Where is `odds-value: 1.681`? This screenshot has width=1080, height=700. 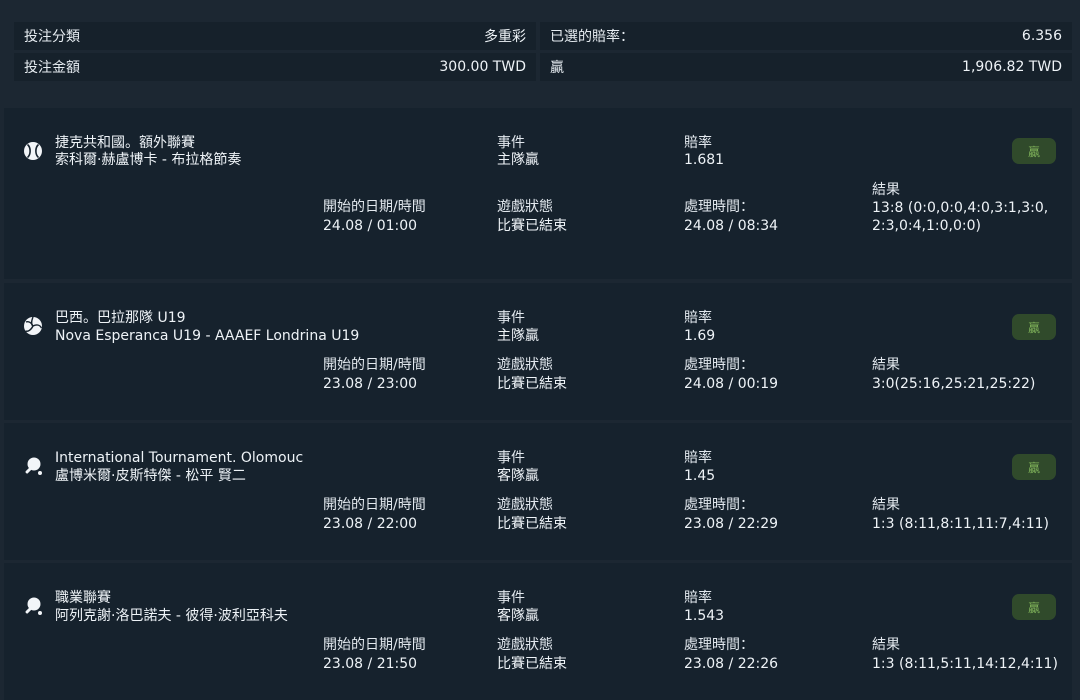 odds-value: 1.681 is located at coordinates (704, 160).